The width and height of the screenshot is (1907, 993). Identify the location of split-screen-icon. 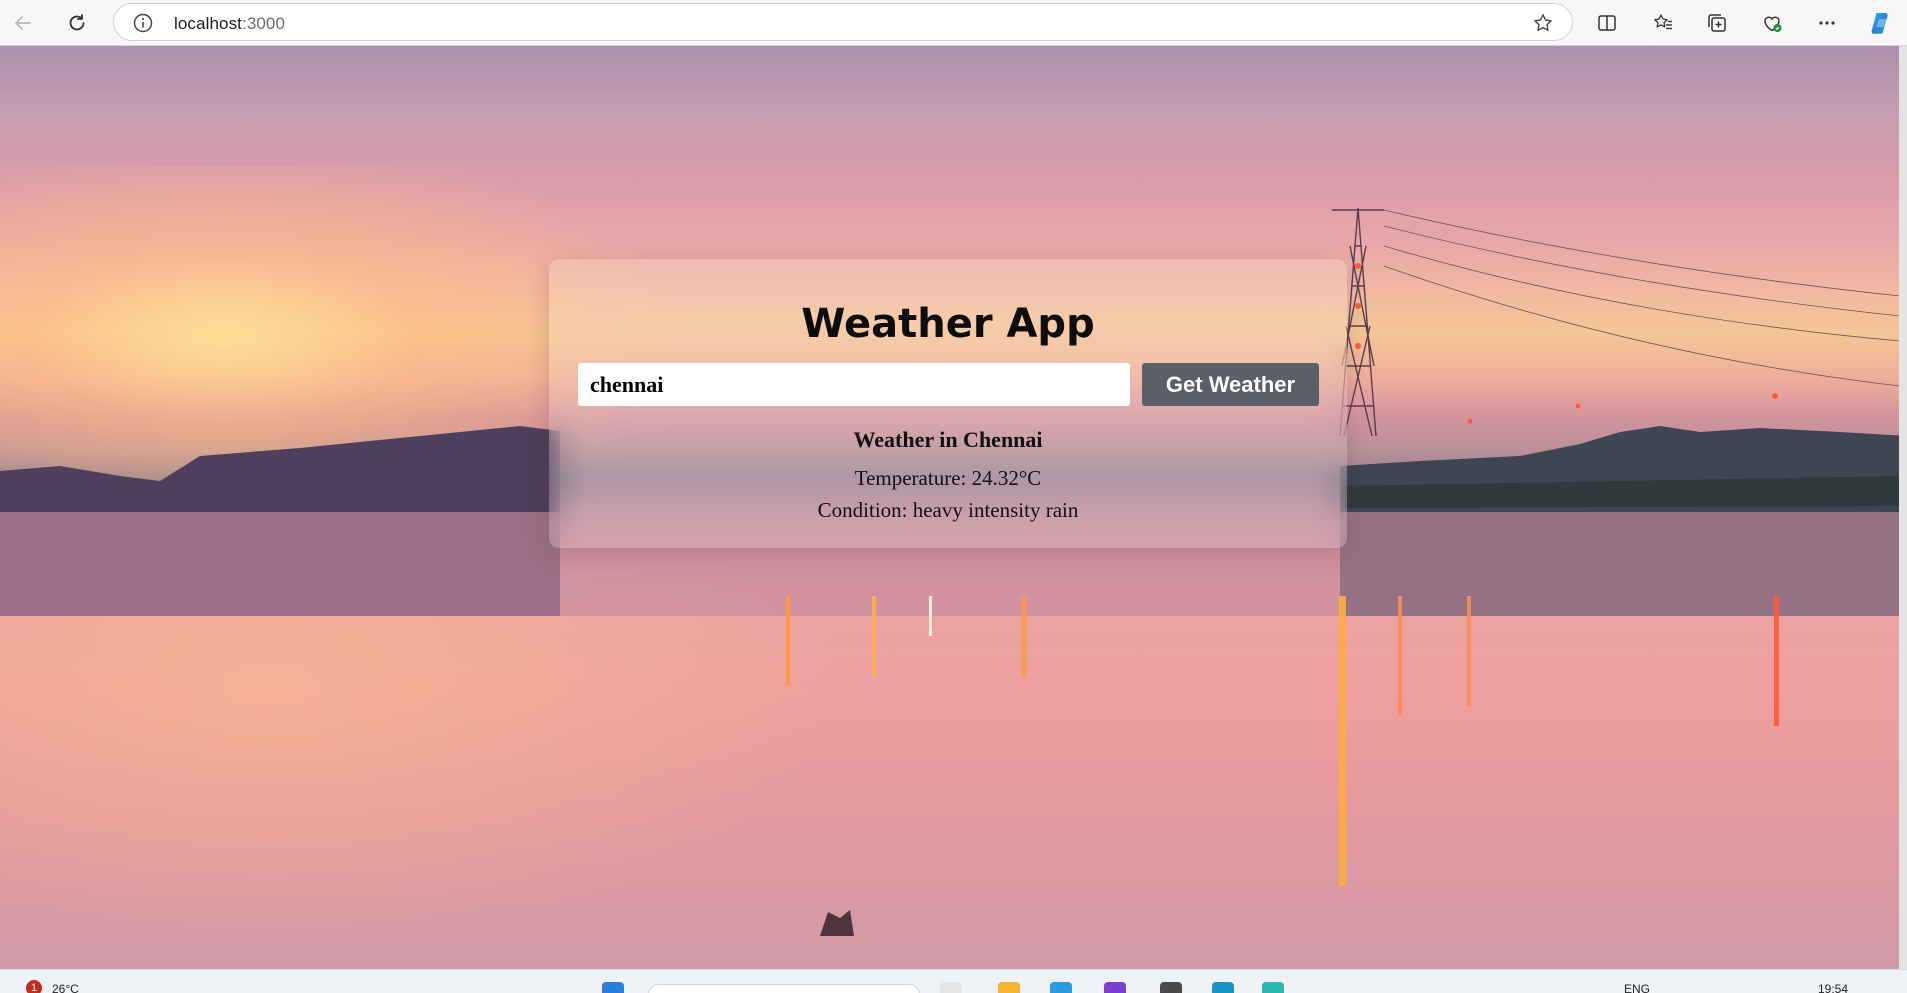
(1607, 23).